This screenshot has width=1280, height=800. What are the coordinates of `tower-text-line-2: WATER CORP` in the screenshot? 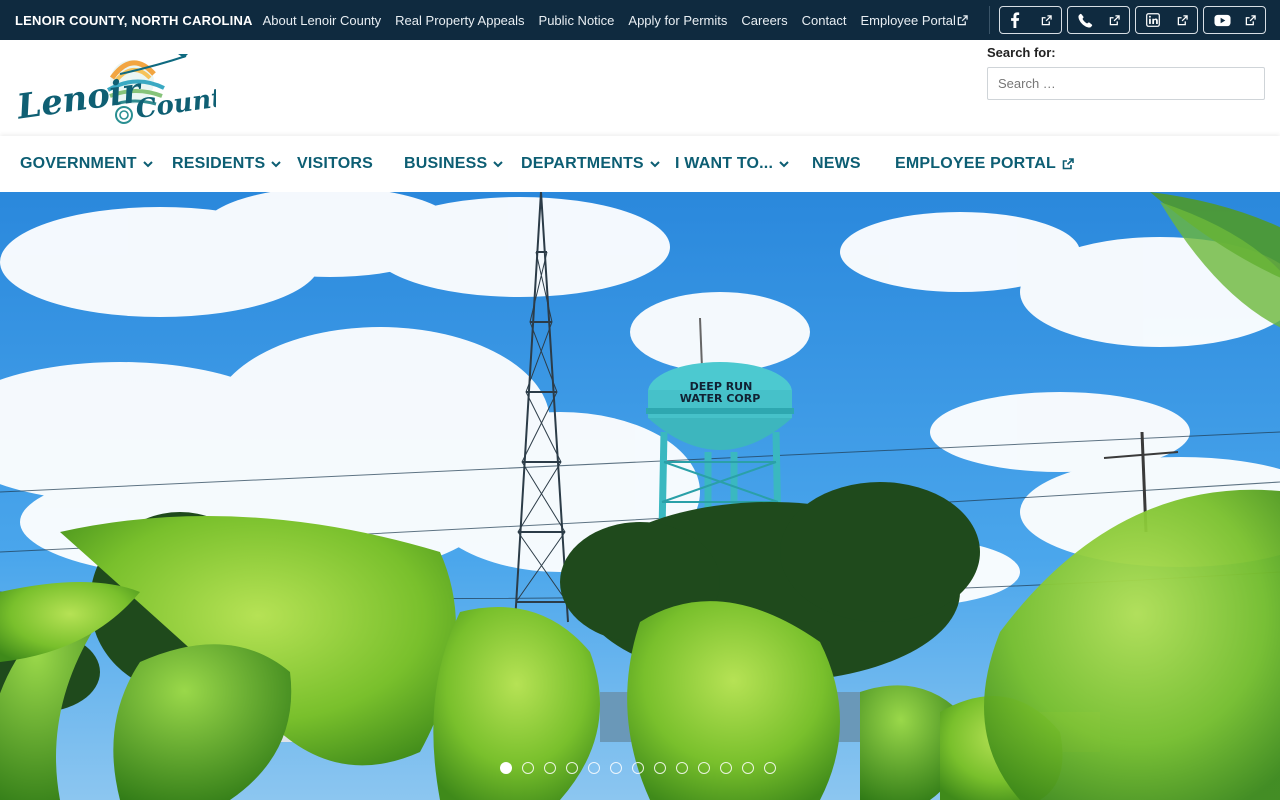 It's located at (720, 398).